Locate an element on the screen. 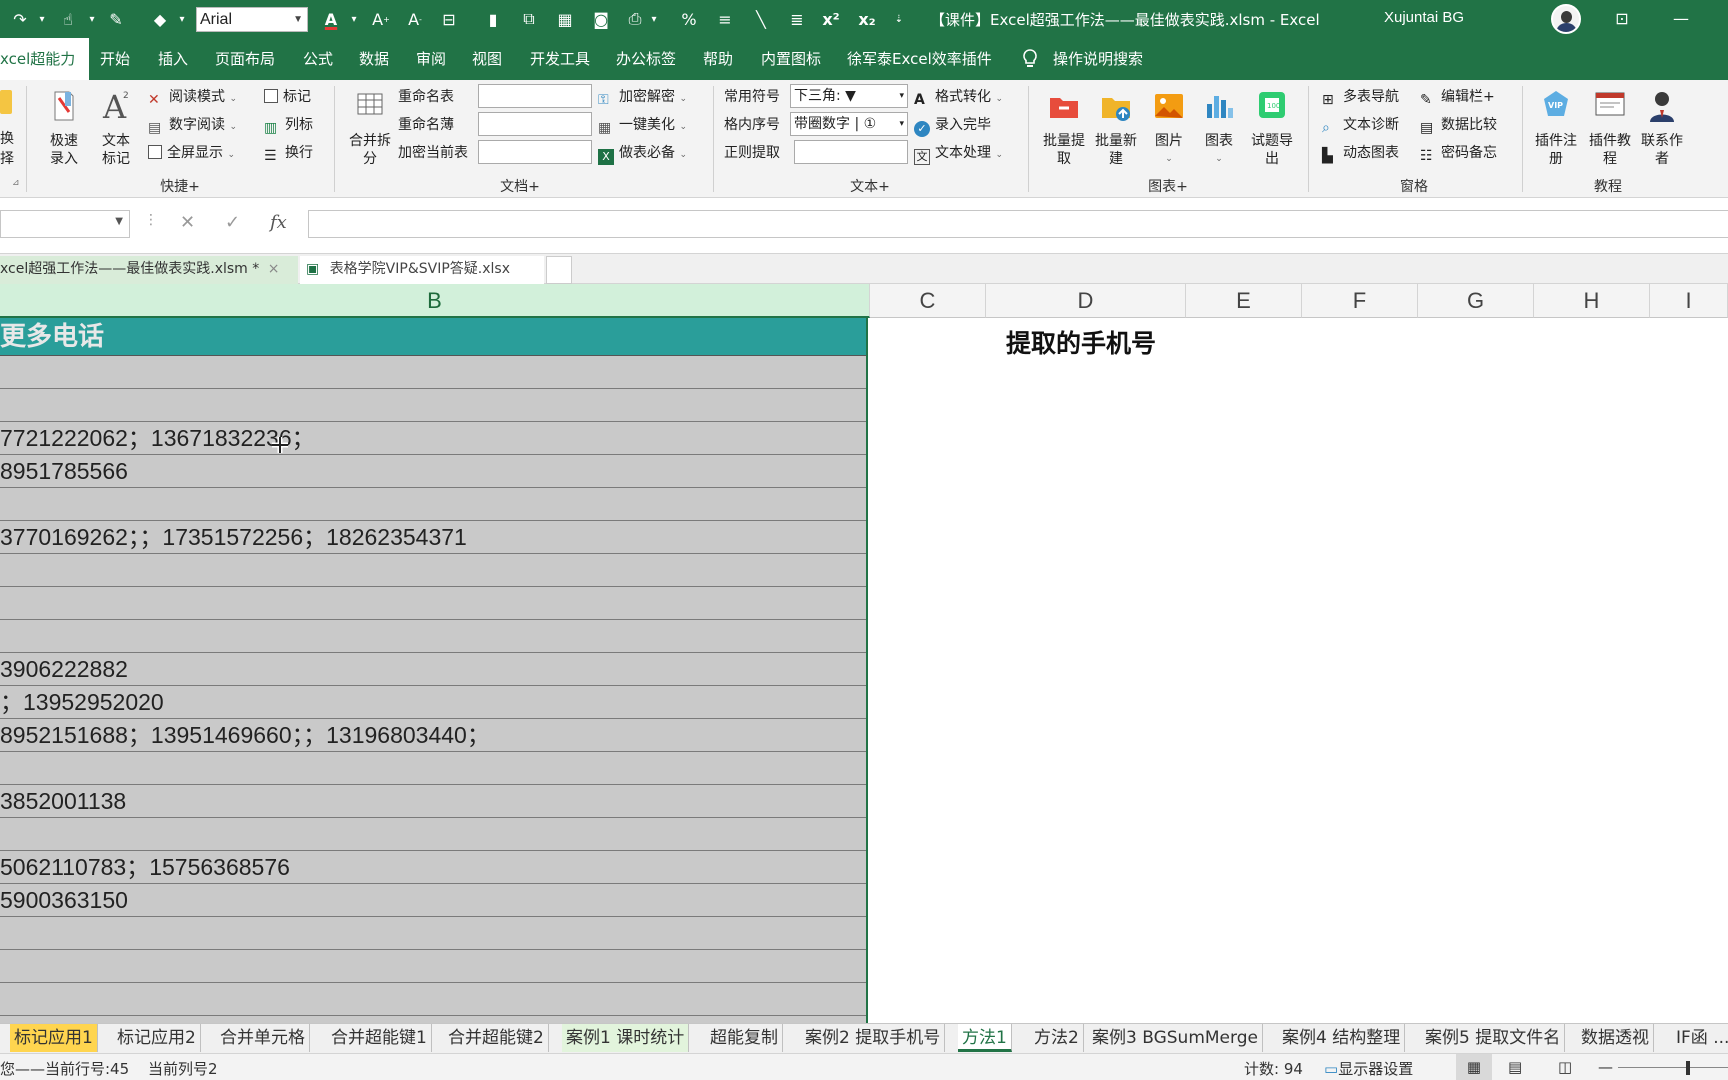  touch-mode-icon: ☝ is located at coordinates (68, 19).